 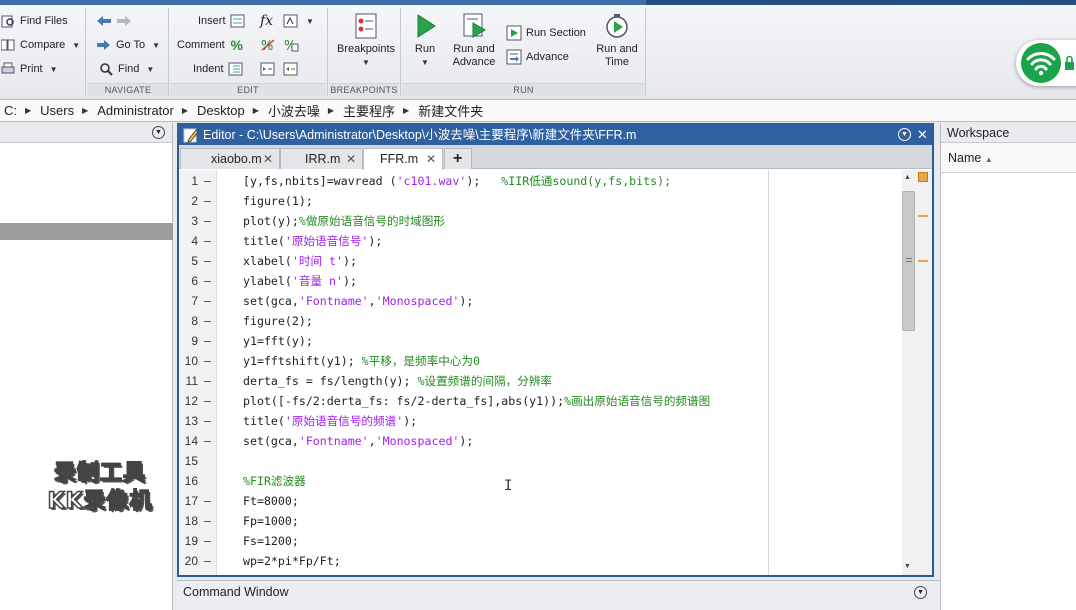 What do you see at coordinates (908, 261) in the screenshot?
I see `scrollbar-thumb` at bounding box center [908, 261].